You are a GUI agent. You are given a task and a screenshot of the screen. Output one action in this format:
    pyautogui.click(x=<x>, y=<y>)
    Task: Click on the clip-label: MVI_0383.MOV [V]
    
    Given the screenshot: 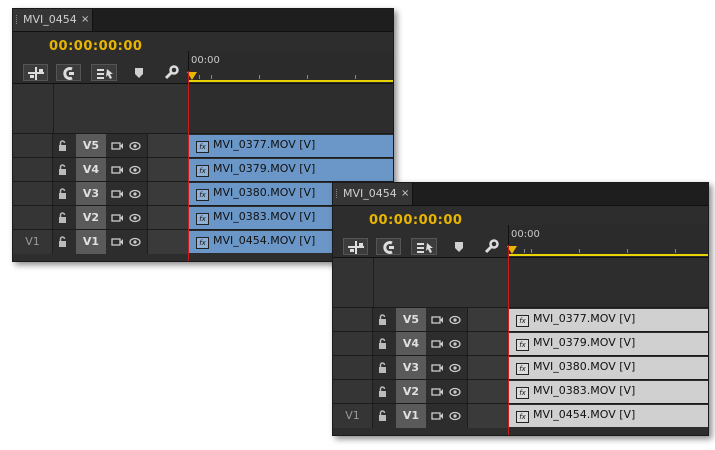 What is the action you would take?
    pyautogui.click(x=584, y=390)
    